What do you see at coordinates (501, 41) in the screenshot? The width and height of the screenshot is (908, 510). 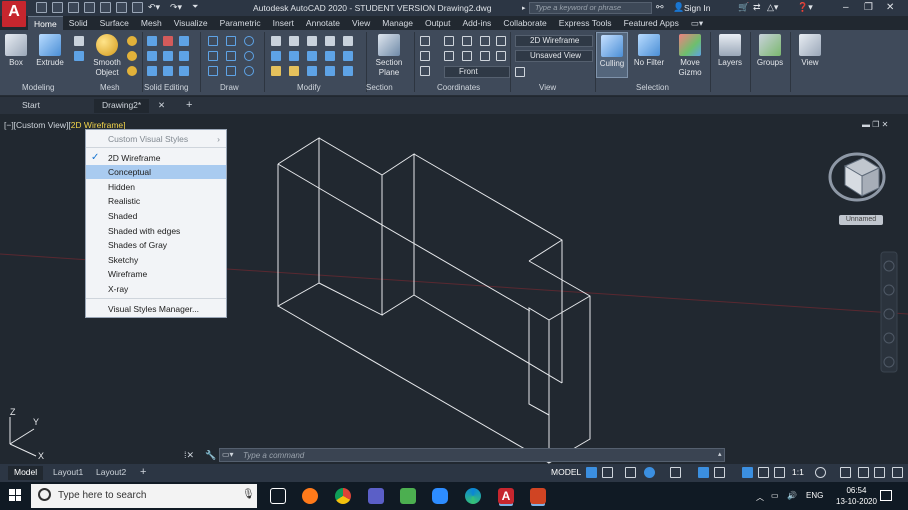 I see `ucs-z-icon` at bounding box center [501, 41].